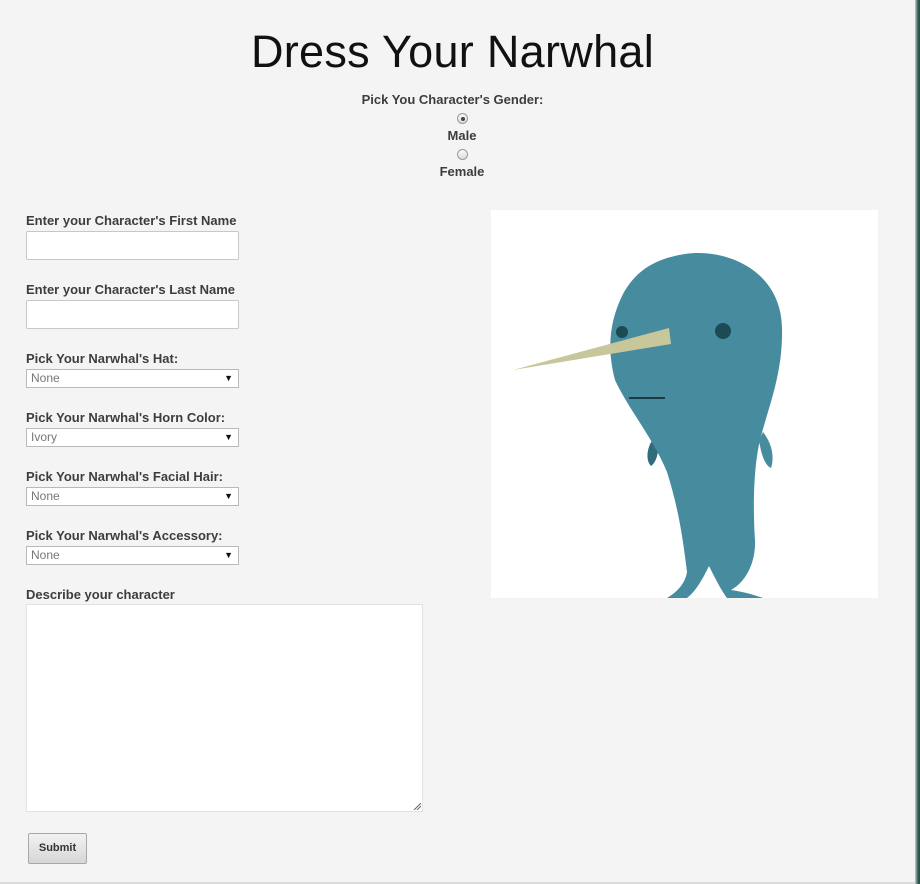 This screenshot has height=884, width=920. I want to click on resize-grip-icon, so click(417, 806).